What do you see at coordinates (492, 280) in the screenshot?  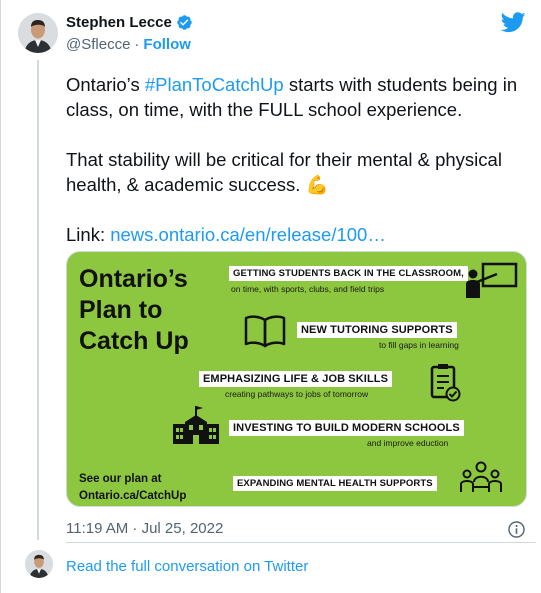 I see `classroom-teacher-icon` at bounding box center [492, 280].